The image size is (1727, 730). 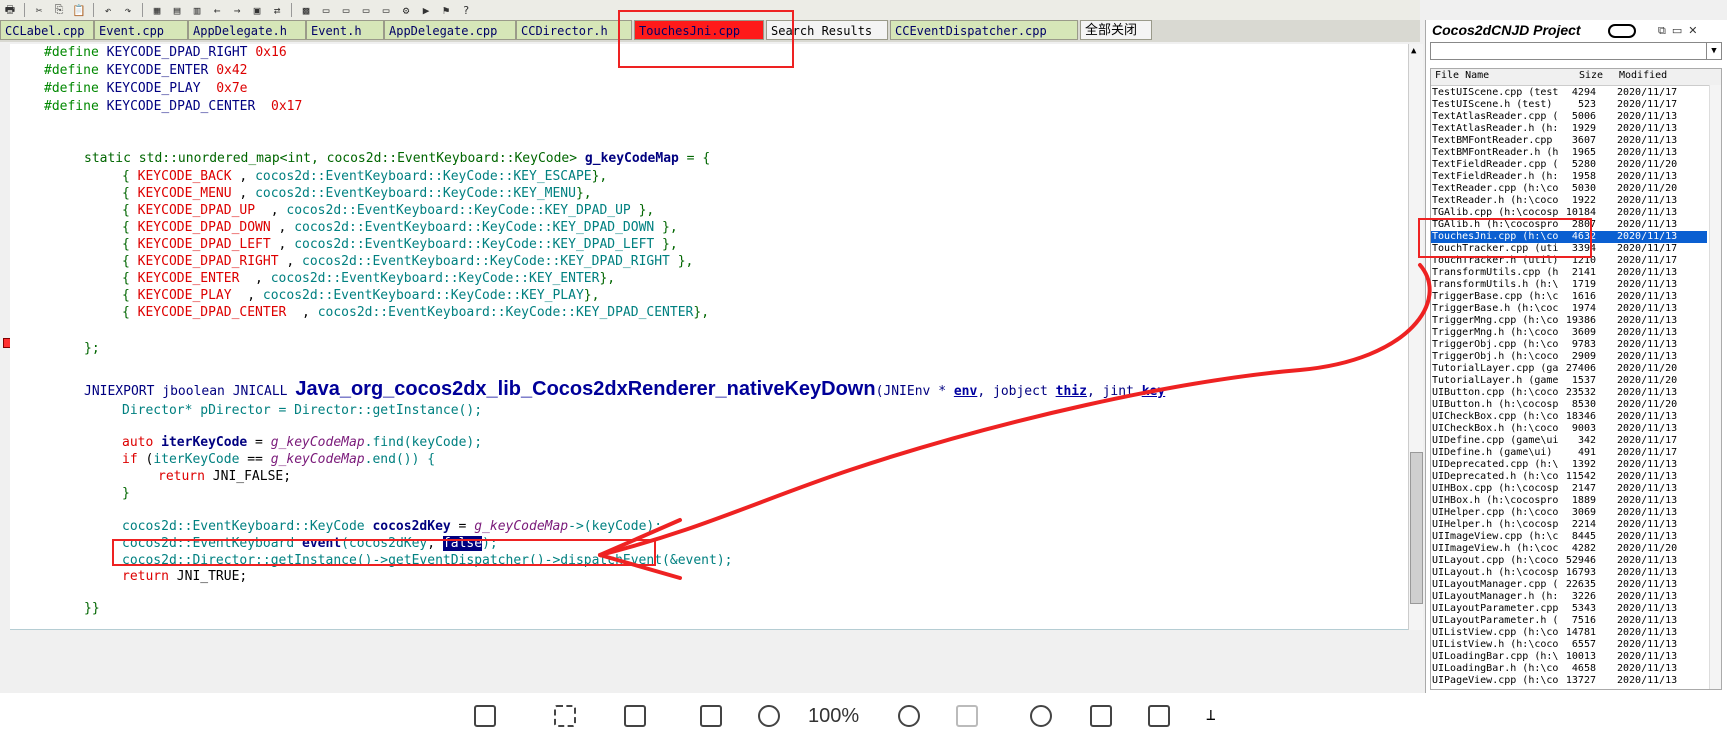 I want to click on file-row: TextAtlasReader.h (h: 1929 2020/11/13, so click(x=1569, y=129).